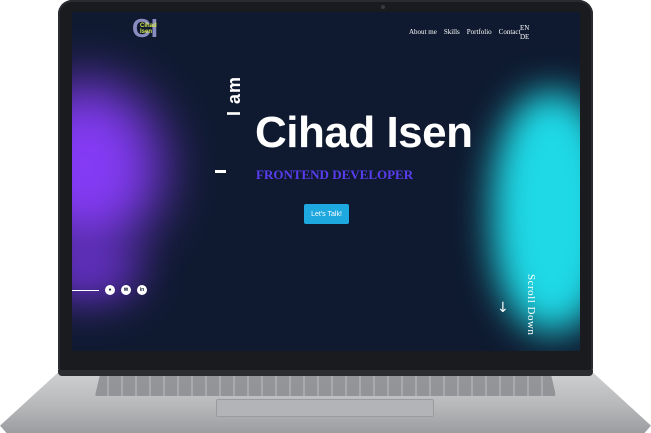 This screenshot has width=651, height=433. Describe the element at coordinates (325, 373) in the screenshot. I see `laptop-hinge` at that location.